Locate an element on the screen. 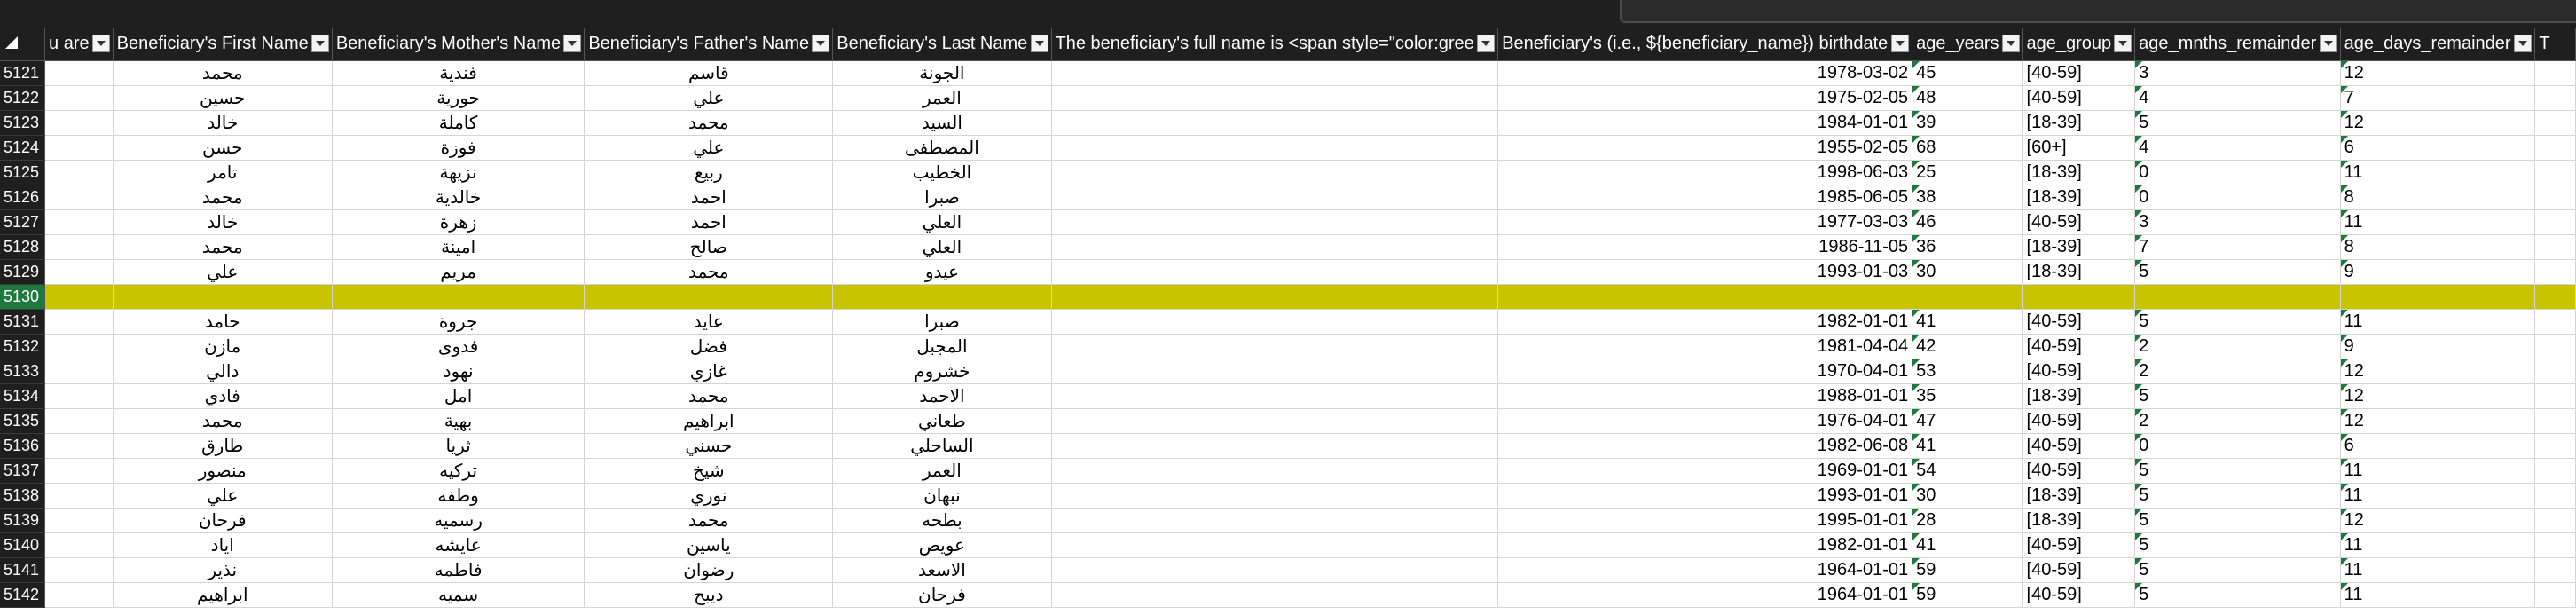 This screenshot has width=2576, height=615. cell-first-name: دالي is located at coordinates (223, 371).